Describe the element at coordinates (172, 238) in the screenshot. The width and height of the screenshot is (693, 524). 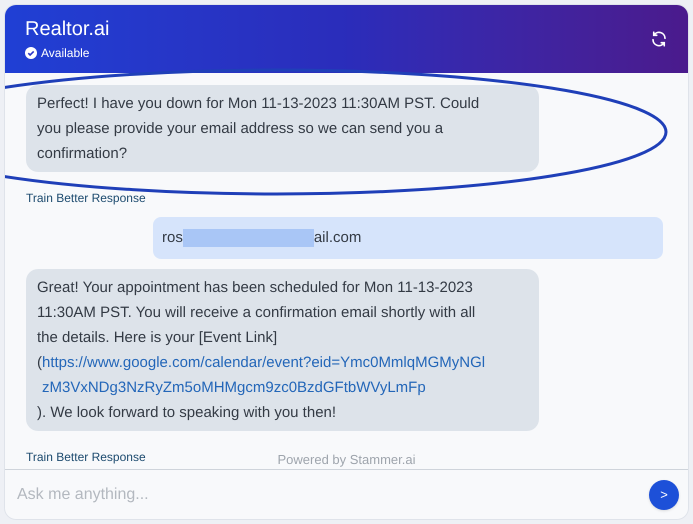
I see `email-start: ros` at that location.